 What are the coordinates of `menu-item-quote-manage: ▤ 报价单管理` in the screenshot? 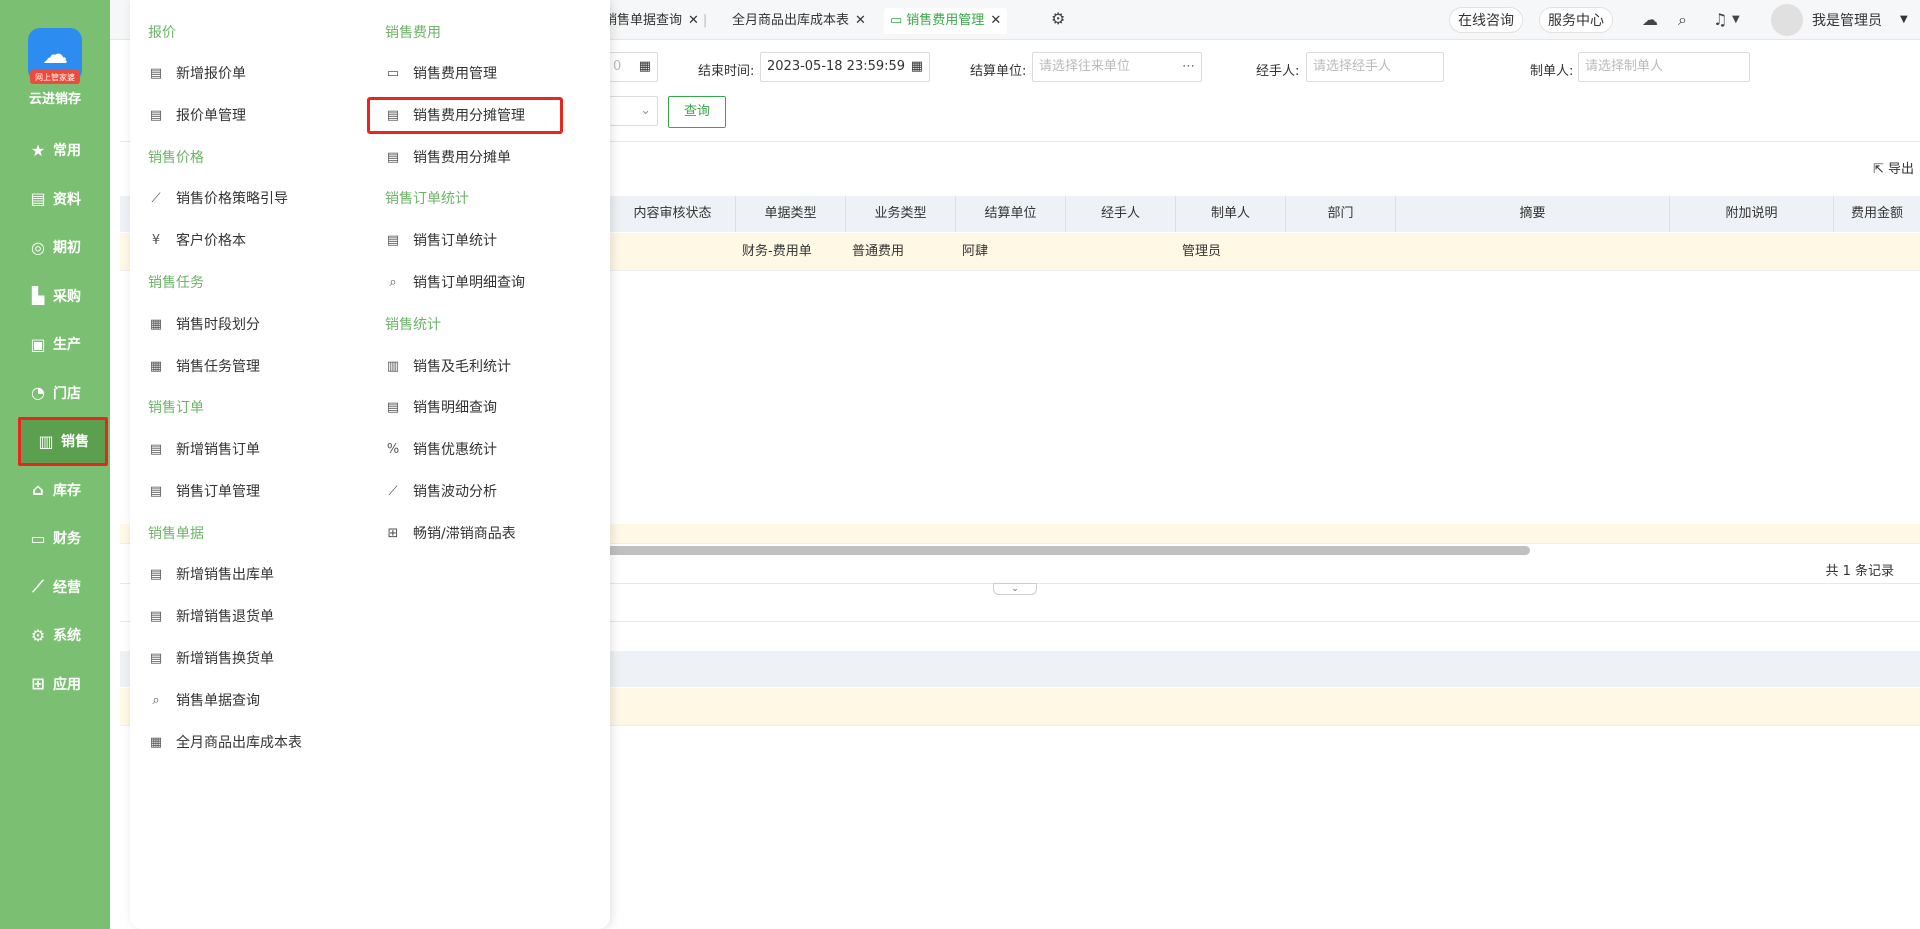 It's located at (197, 115).